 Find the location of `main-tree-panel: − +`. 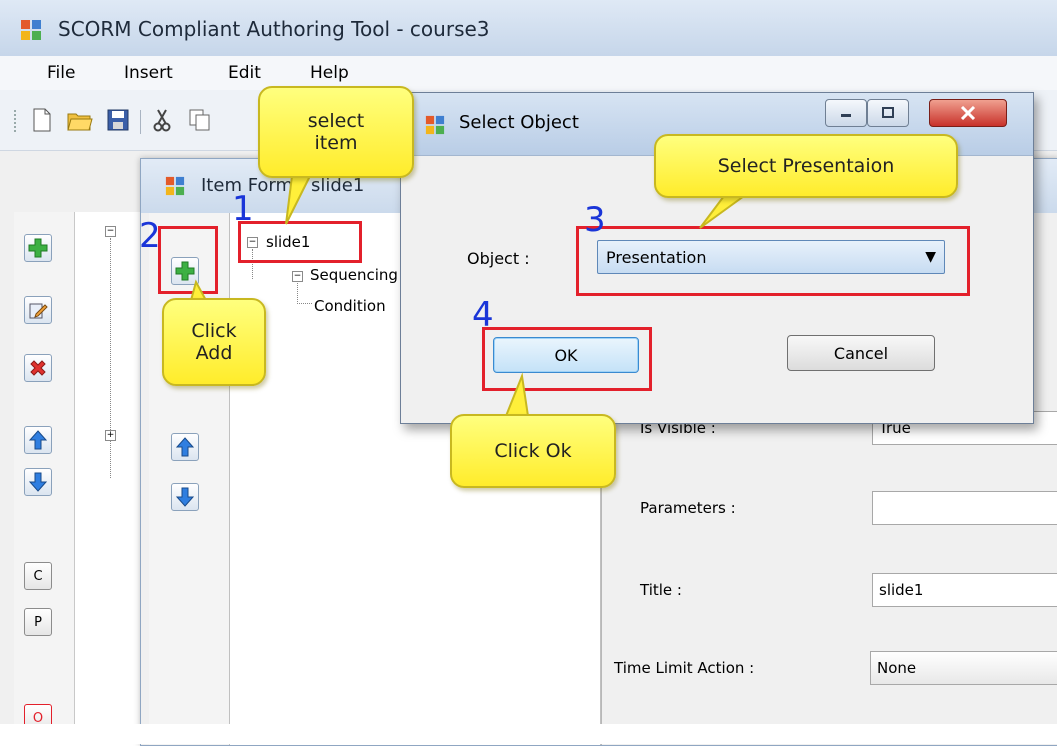

main-tree-panel: − + is located at coordinates (110, 478).